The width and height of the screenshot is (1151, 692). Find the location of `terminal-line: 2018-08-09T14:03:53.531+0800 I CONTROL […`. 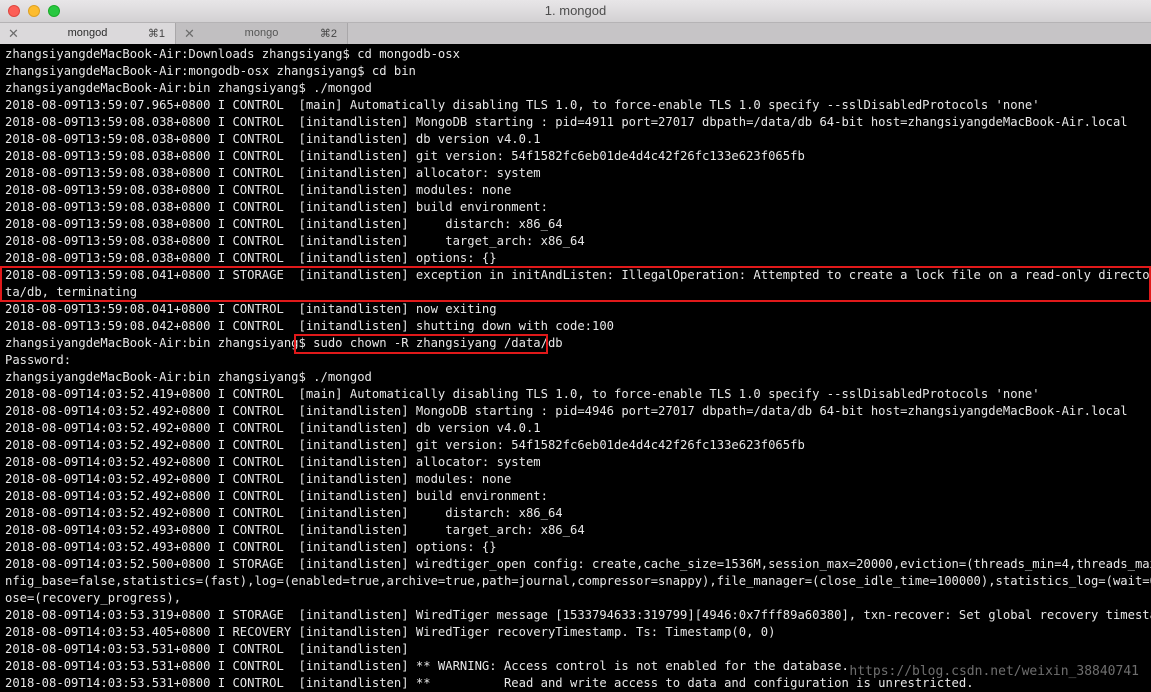

terminal-line: 2018-08-09T14:03:53.531+0800 I CONTROL [… is located at coordinates (207, 649).